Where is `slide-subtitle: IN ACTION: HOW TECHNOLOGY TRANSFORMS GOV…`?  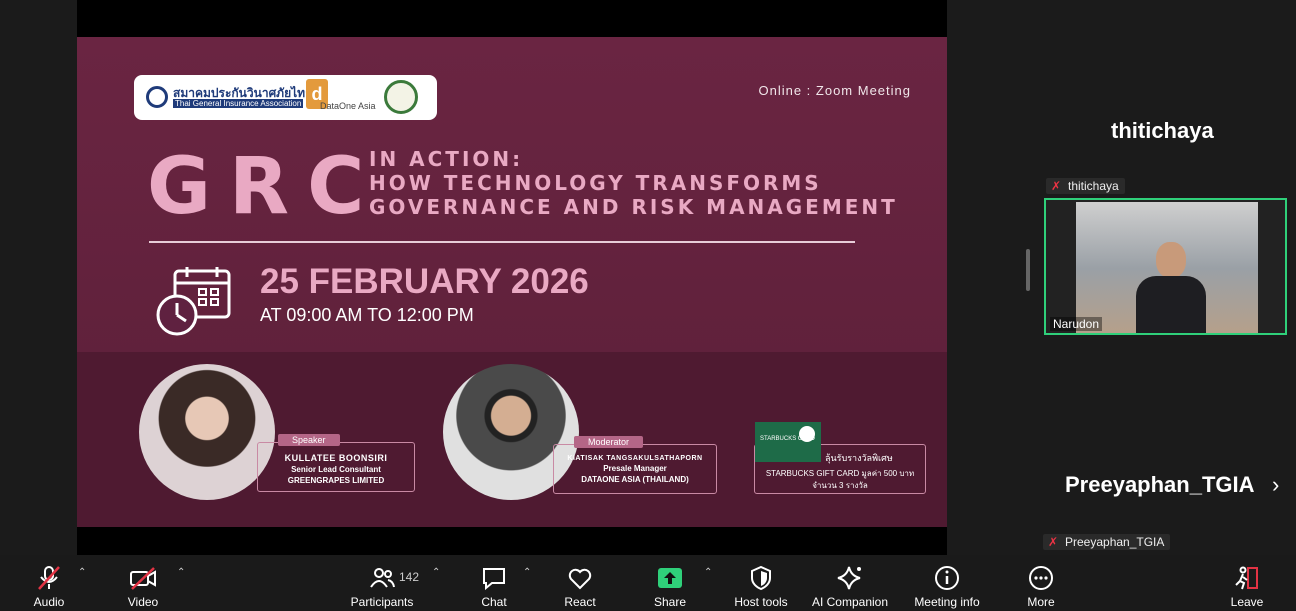
slide-subtitle: IN ACTION: HOW TECHNOLOGY TRANSFORMS GOV… is located at coordinates (633, 183).